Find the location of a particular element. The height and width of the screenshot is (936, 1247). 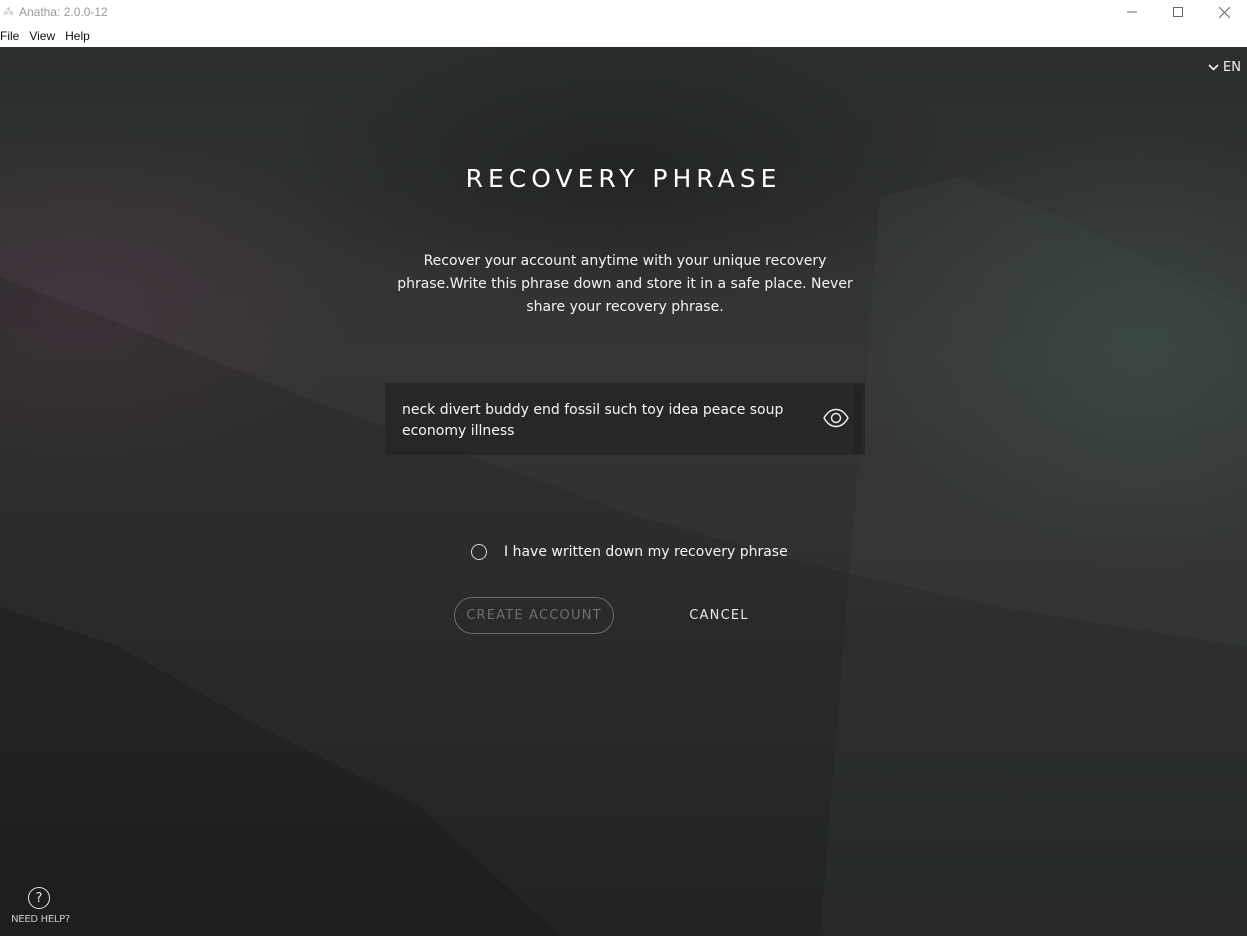

language-selector: EN is located at coordinates (1224, 67).